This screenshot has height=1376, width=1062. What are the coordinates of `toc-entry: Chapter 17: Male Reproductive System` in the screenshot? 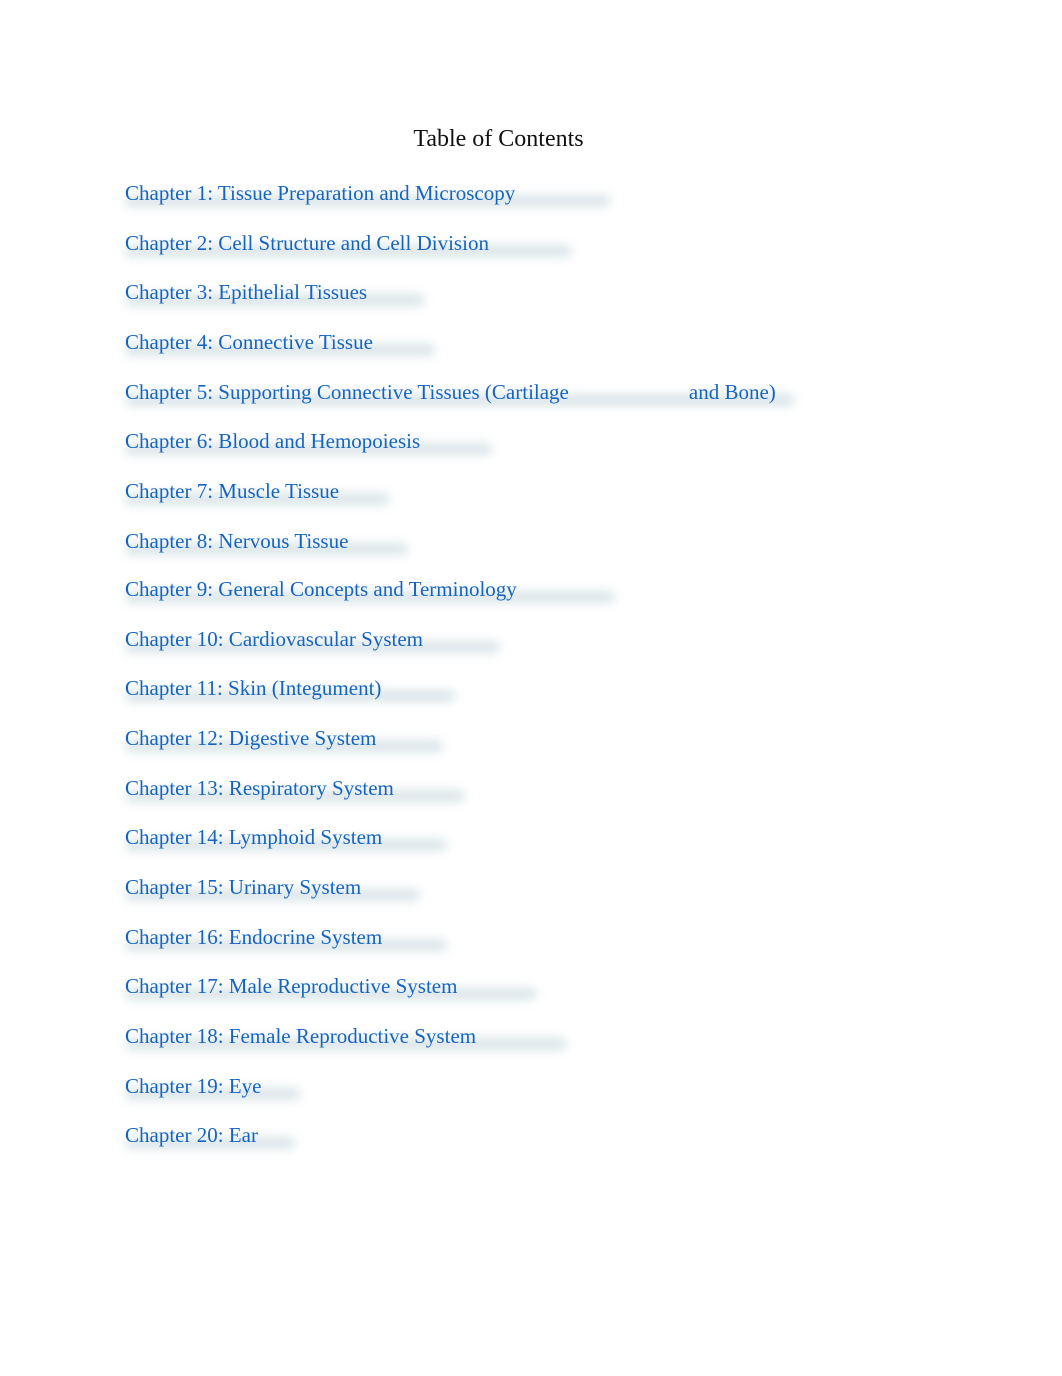 It's located at (525, 996).